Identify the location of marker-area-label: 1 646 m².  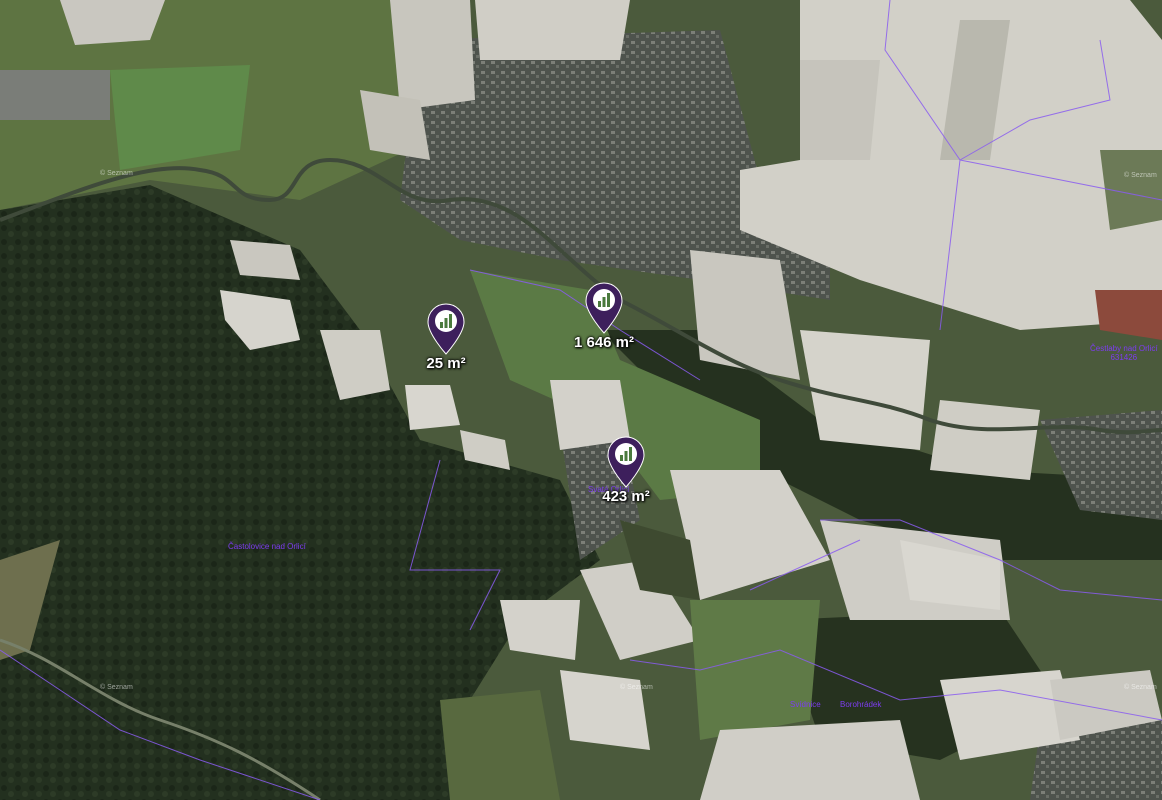
(604, 342).